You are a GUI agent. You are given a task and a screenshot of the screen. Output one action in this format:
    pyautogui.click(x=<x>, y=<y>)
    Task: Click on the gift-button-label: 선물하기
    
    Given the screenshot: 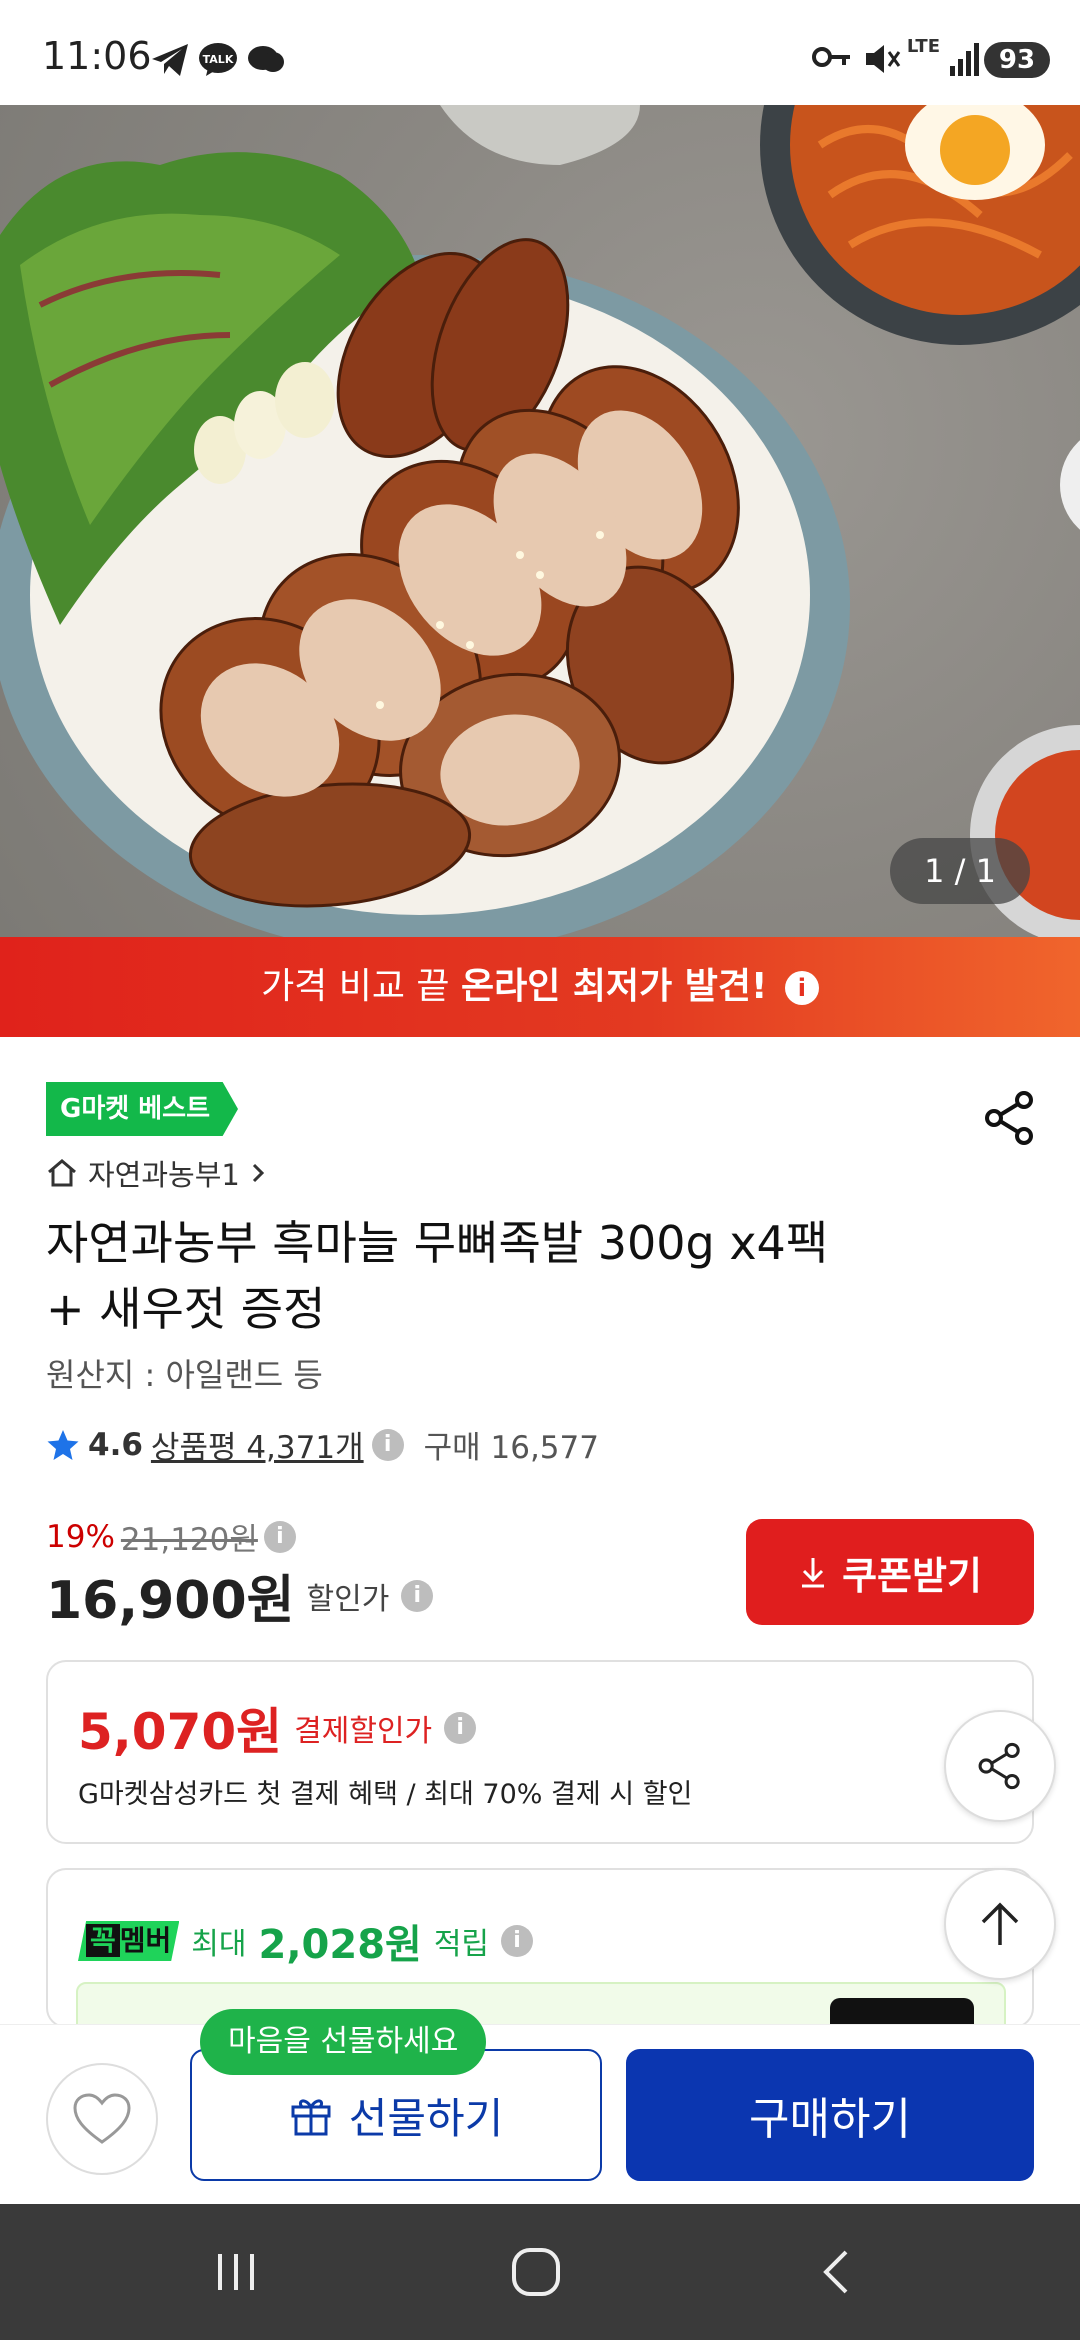 What is the action you would take?
    pyautogui.click(x=426, y=2118)
    